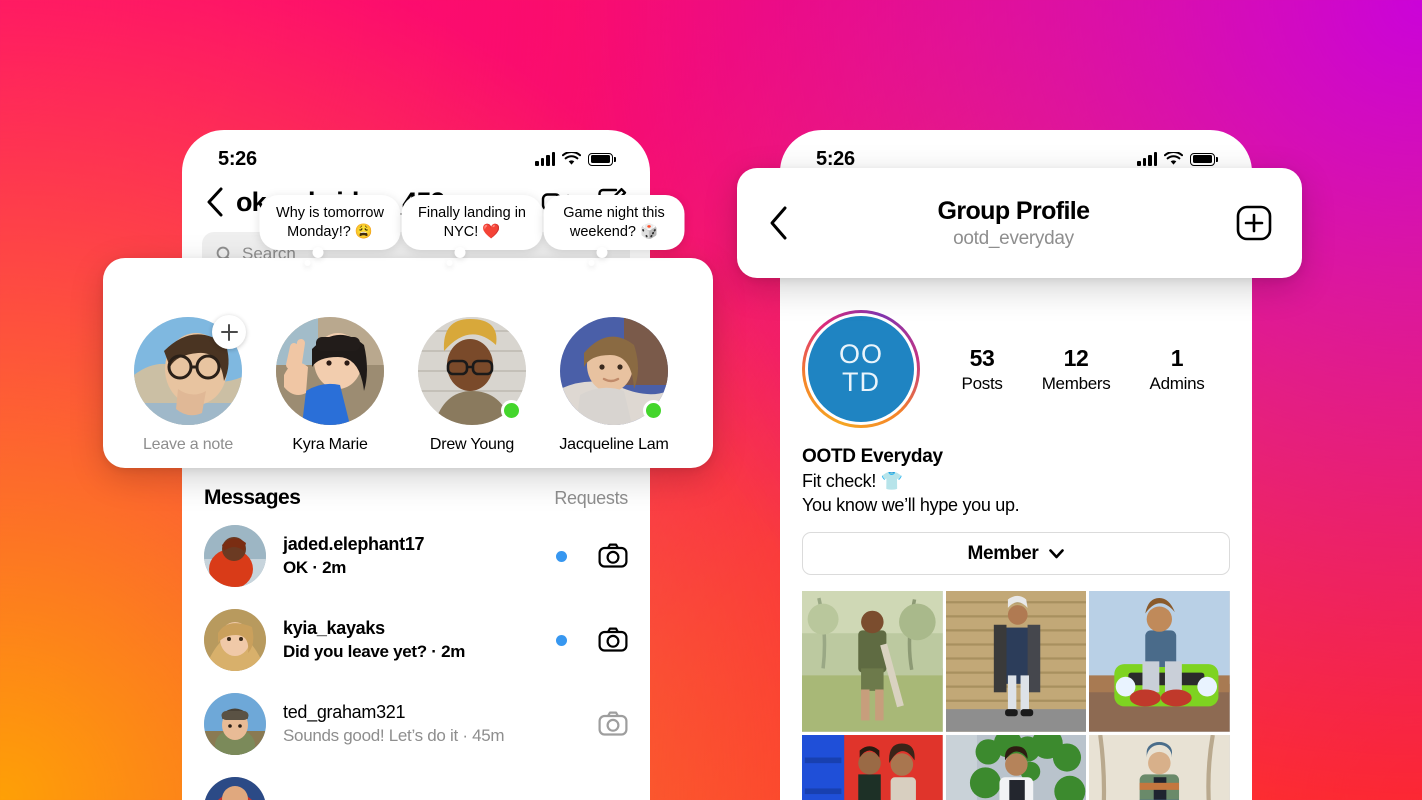  What do you see at coordinates (354, 544) in the screenshot?
I see `message-username: jaded.elephant17` at bounding box center [354, 544].